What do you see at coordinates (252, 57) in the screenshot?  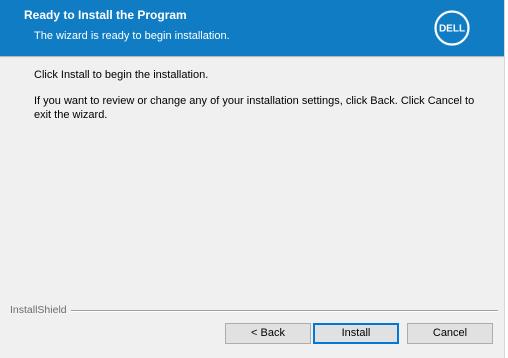 I see `header-divider` at bounding box center [252, 57].